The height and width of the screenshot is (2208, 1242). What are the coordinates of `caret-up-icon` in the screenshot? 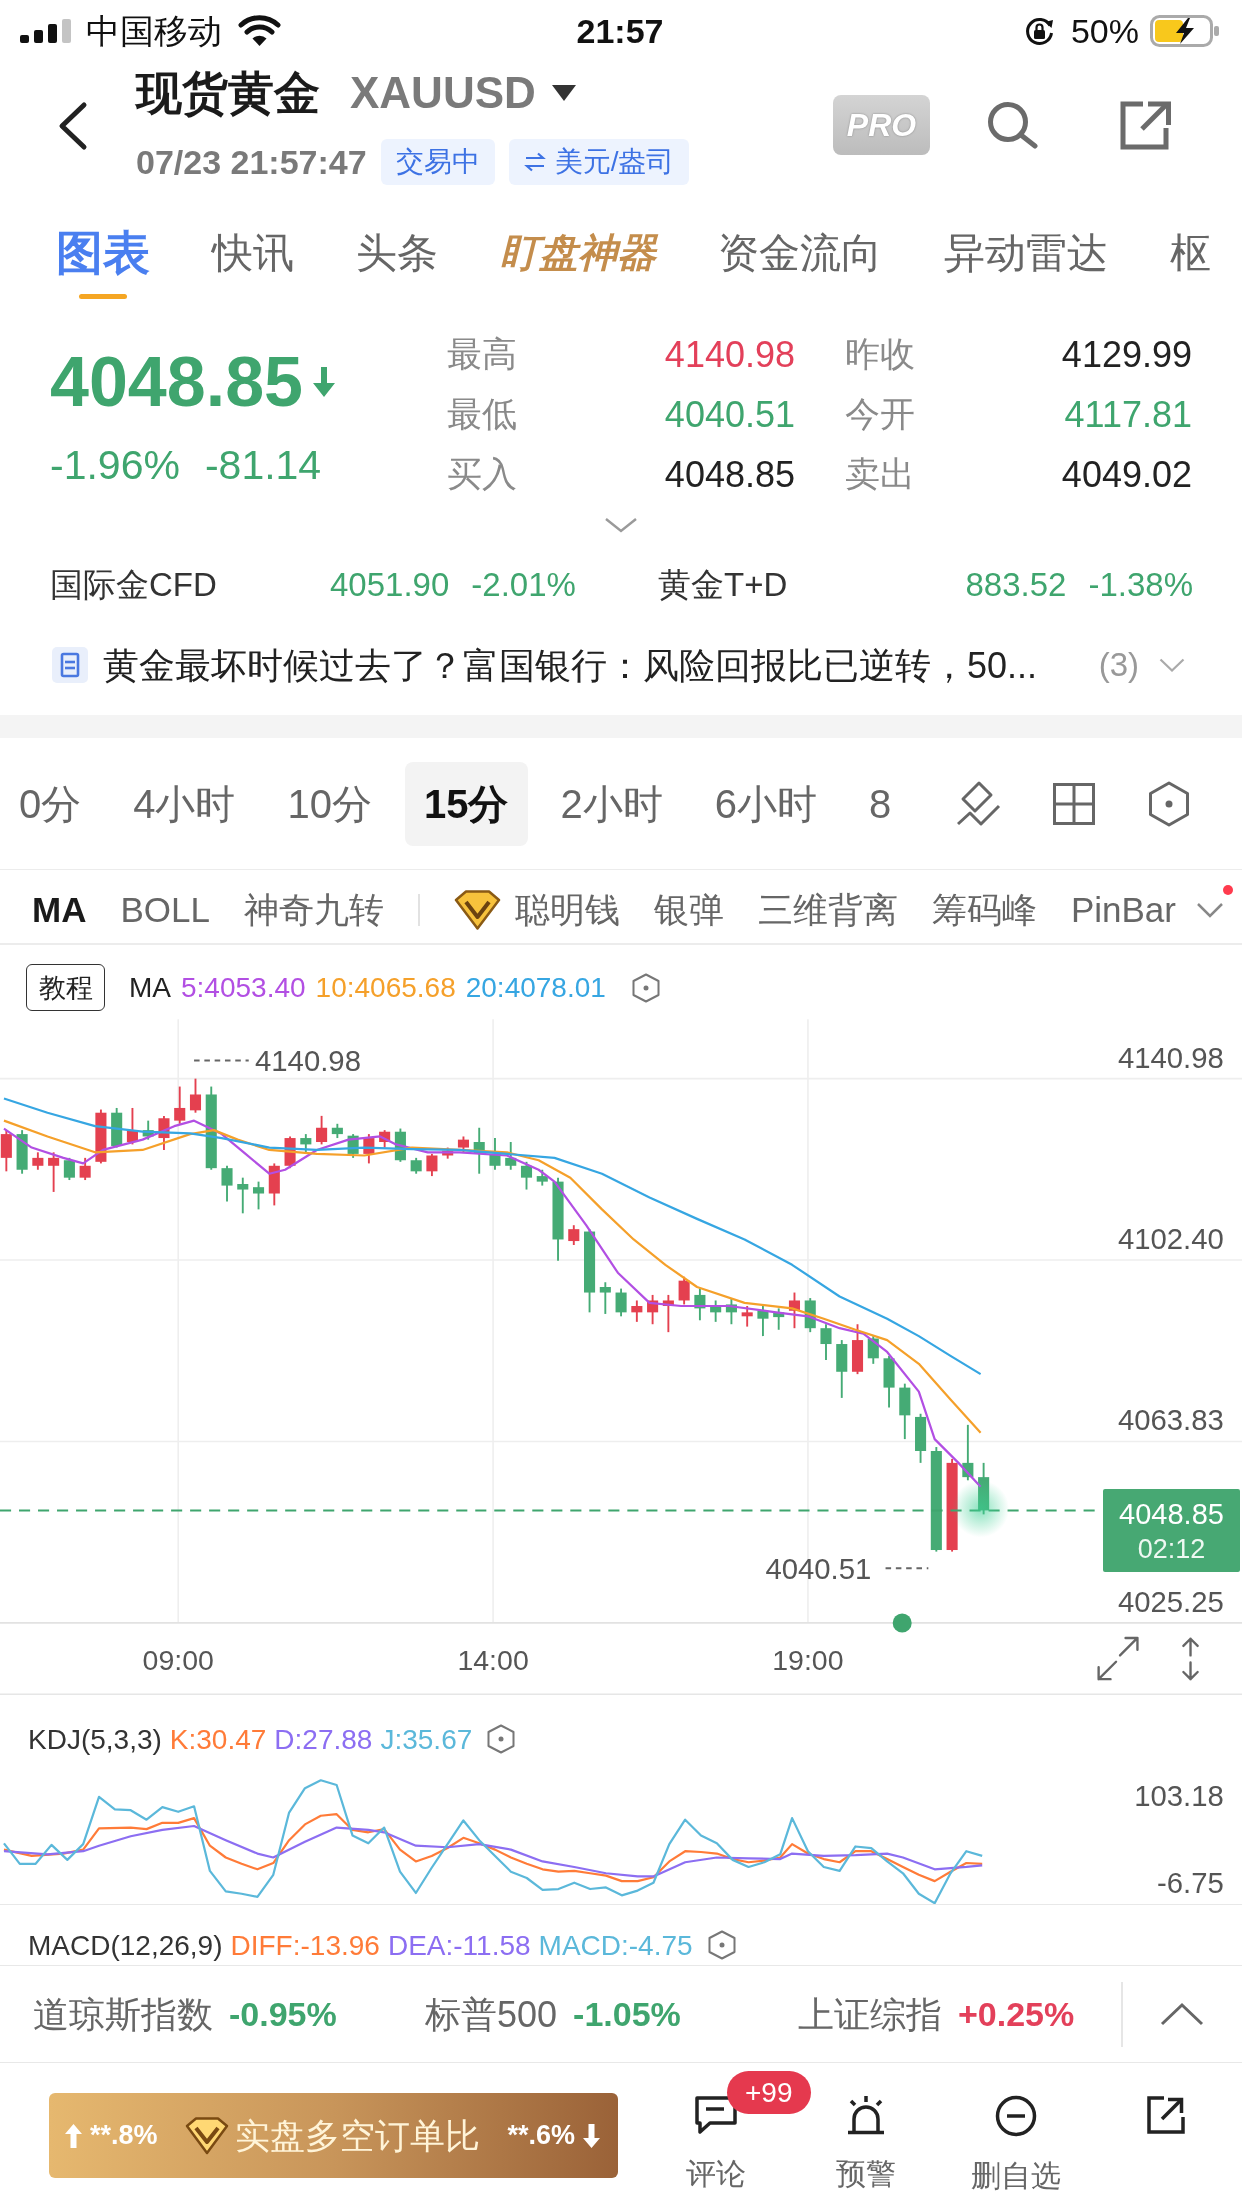 It's located at (1182, 2014).